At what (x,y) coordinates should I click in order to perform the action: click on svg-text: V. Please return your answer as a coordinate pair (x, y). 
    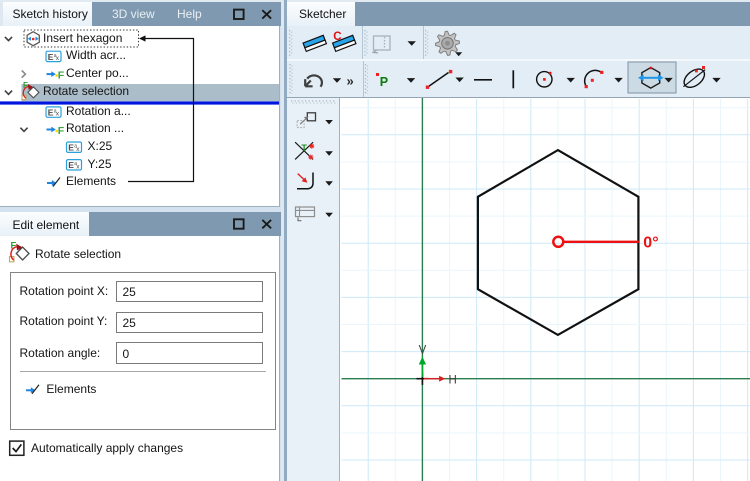
    Looking at the image, I should click on (422, 351).